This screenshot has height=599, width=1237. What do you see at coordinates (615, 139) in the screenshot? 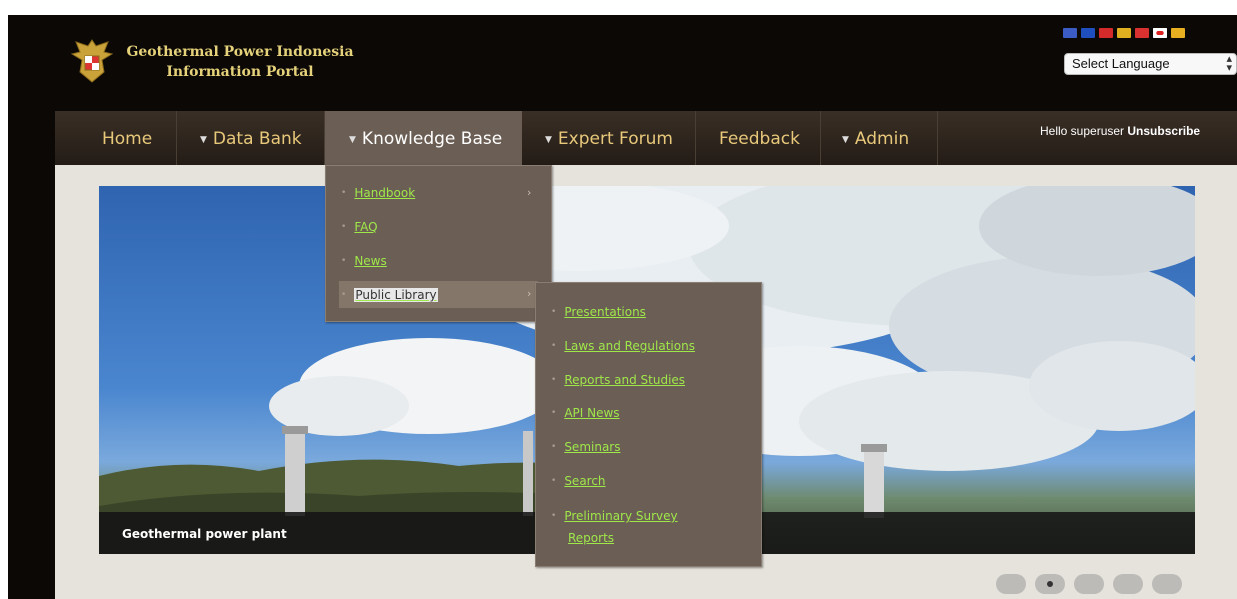
I see `nav-expert-forum-label: Expert Forum` at bounding box center [615, 139].